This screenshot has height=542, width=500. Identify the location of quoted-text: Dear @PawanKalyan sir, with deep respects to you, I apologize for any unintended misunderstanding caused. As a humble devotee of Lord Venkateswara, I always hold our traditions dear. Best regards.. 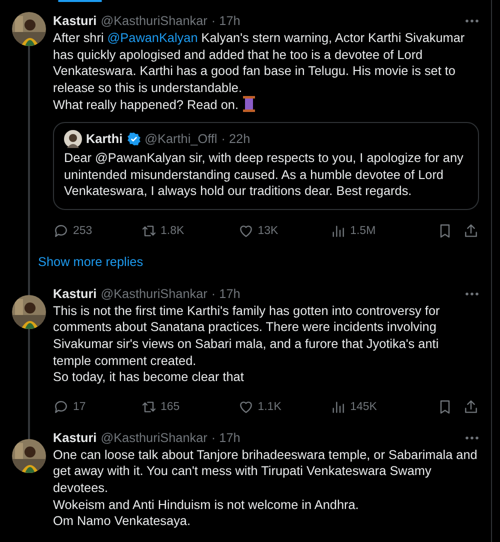
(264, 175).